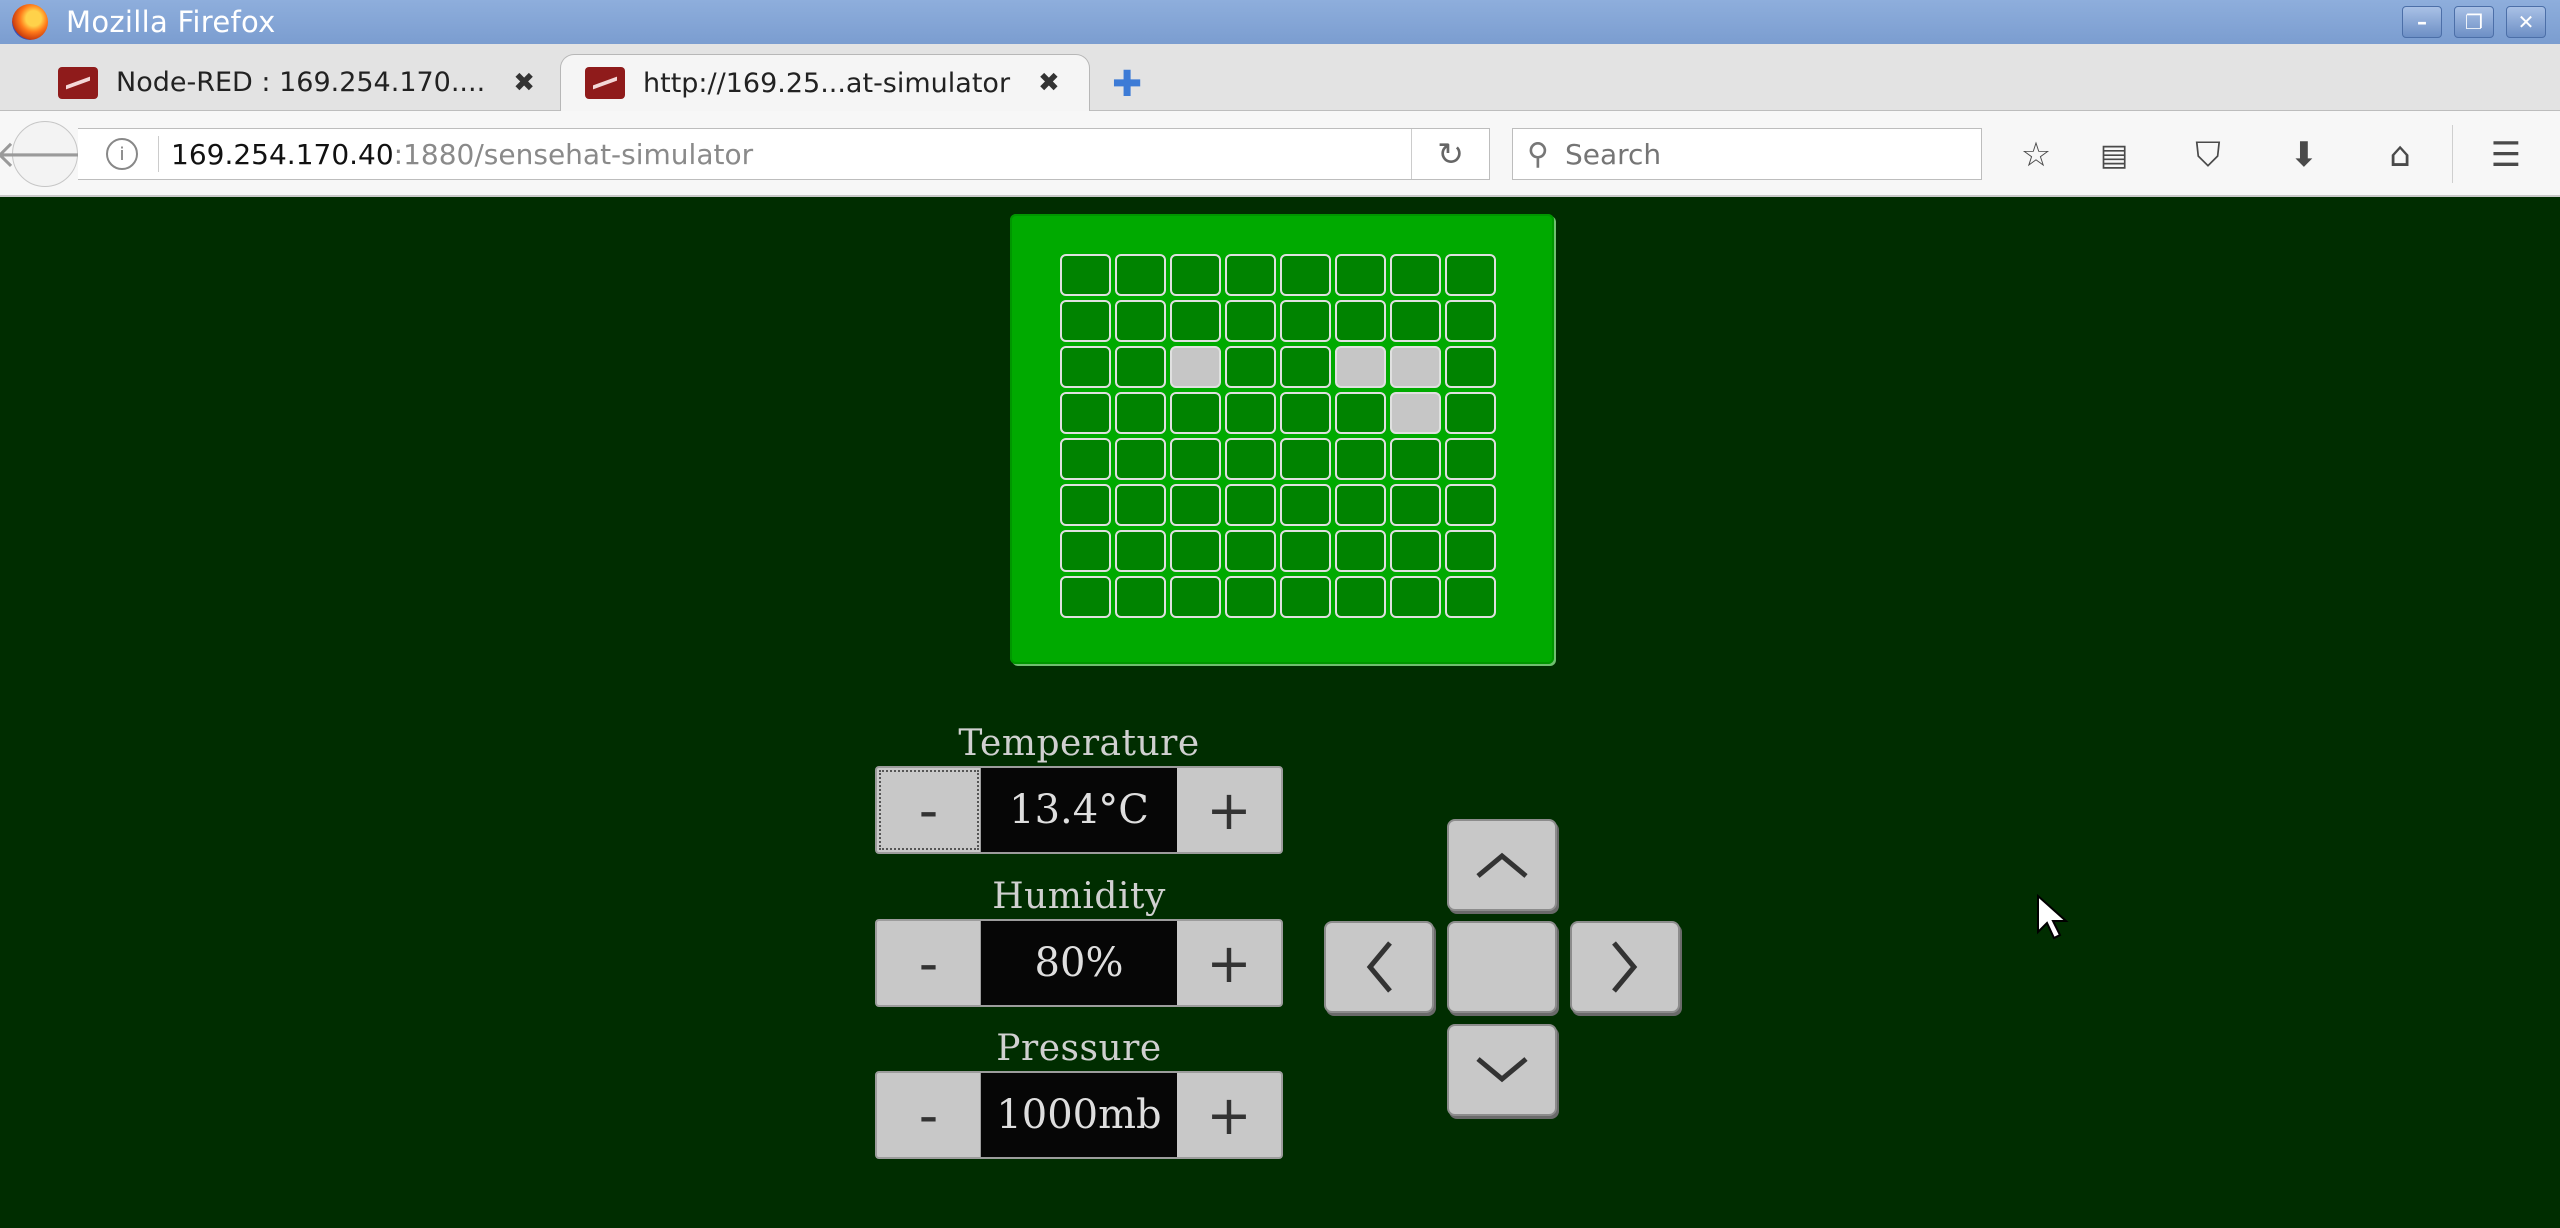 This screenshot has width=2560, height=1228. I want to click on joystick-right-button, so click(1625, 967).